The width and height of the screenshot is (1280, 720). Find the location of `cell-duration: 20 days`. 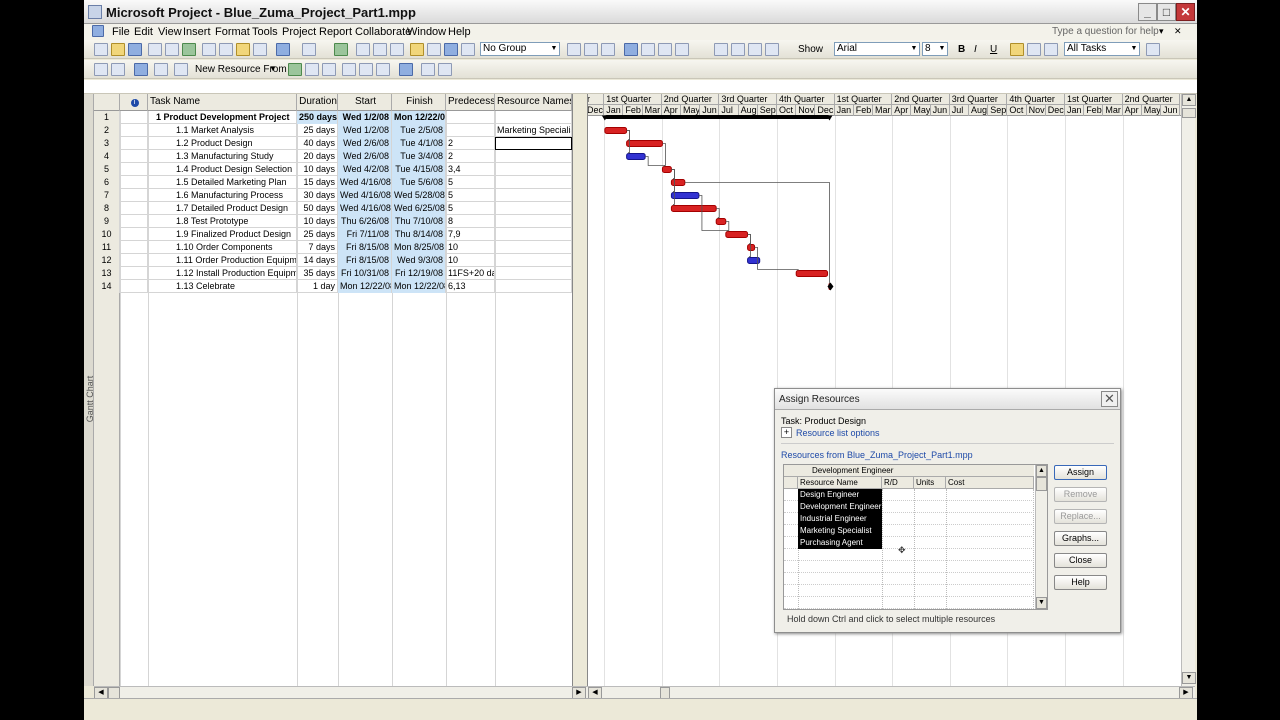

cell-duration: 20 days is located at coordinates (317, 156).